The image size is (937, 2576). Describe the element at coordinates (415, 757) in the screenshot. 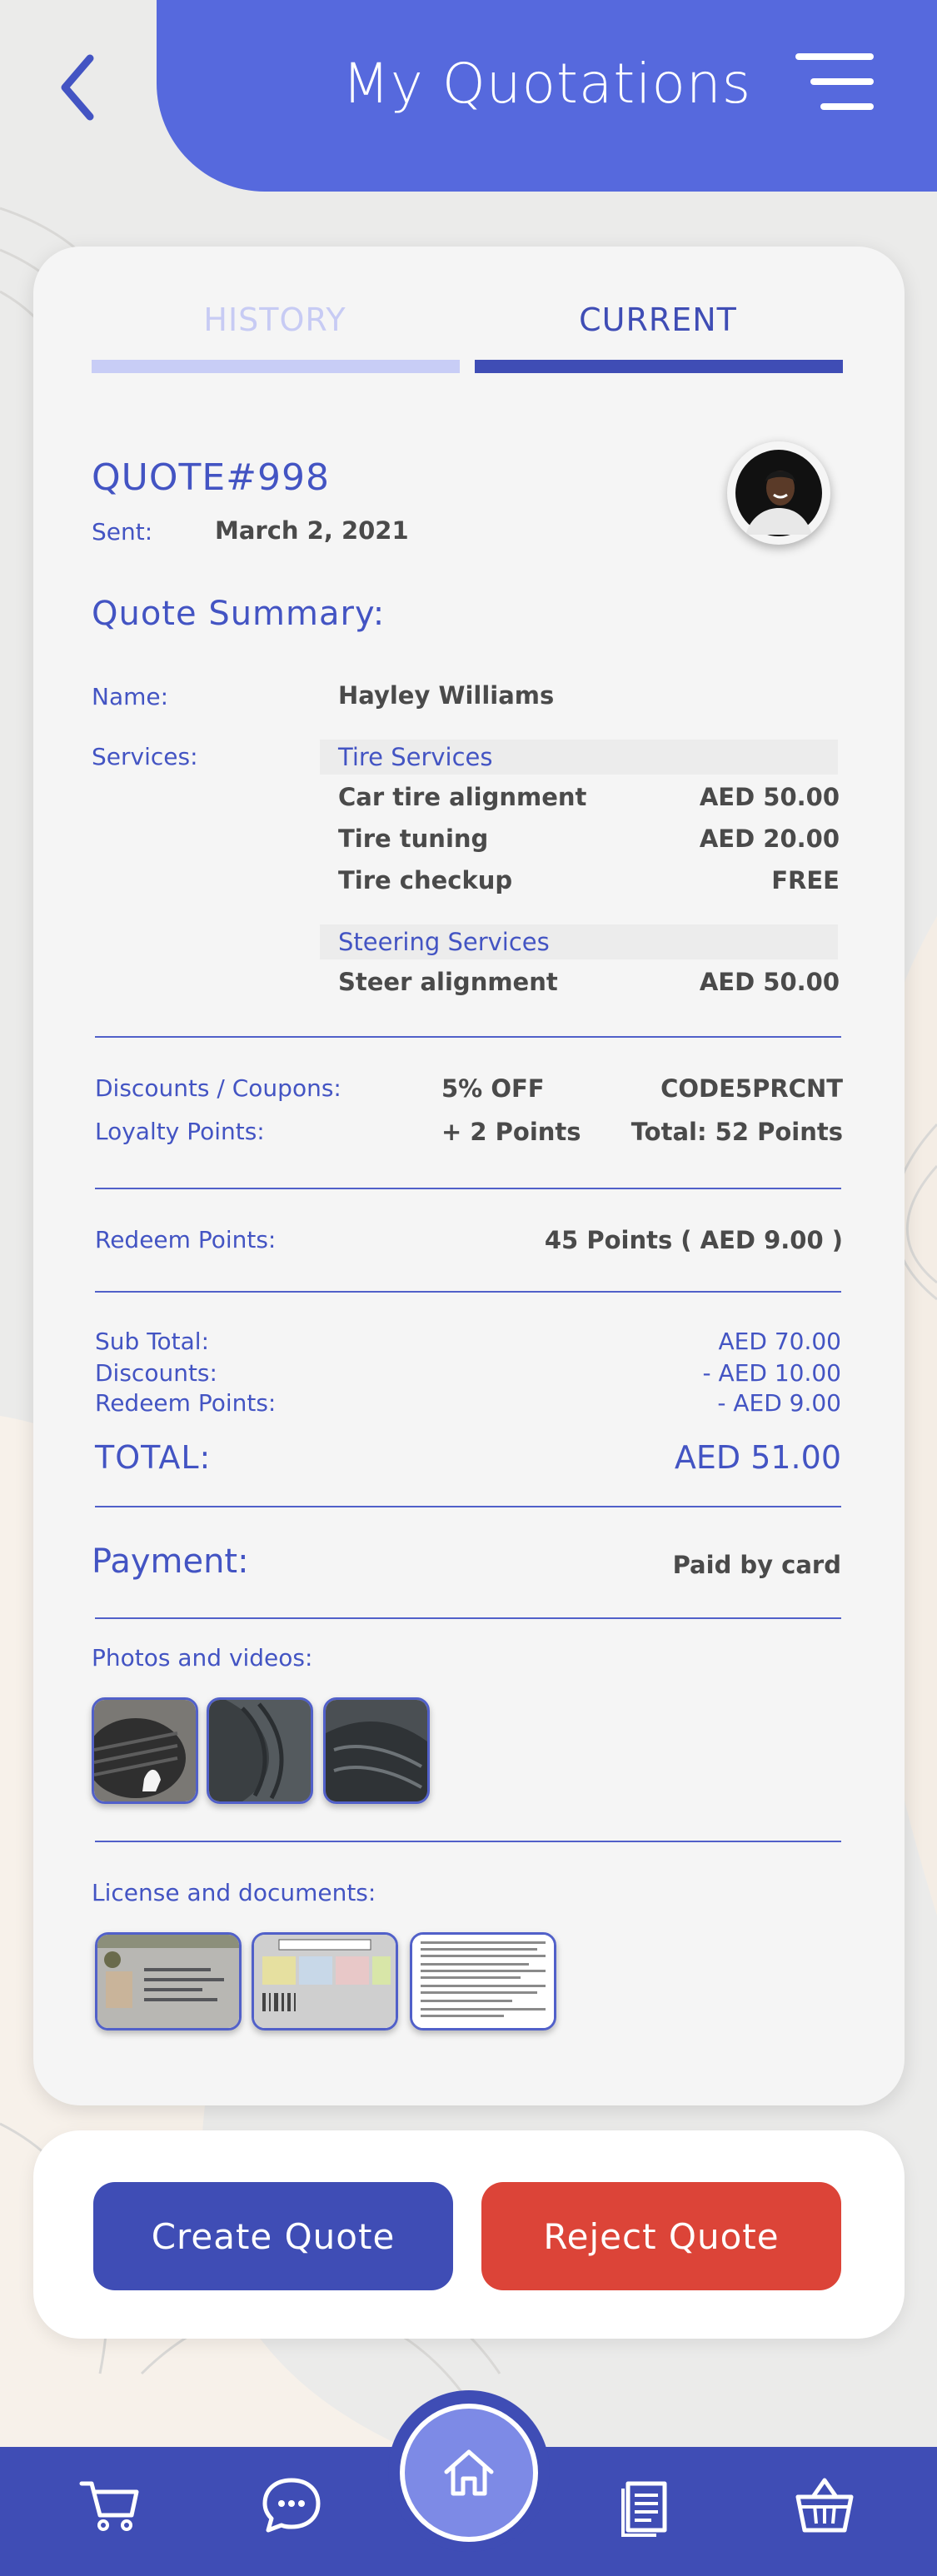

I see `service-category-tire: Tire Services` at that location.